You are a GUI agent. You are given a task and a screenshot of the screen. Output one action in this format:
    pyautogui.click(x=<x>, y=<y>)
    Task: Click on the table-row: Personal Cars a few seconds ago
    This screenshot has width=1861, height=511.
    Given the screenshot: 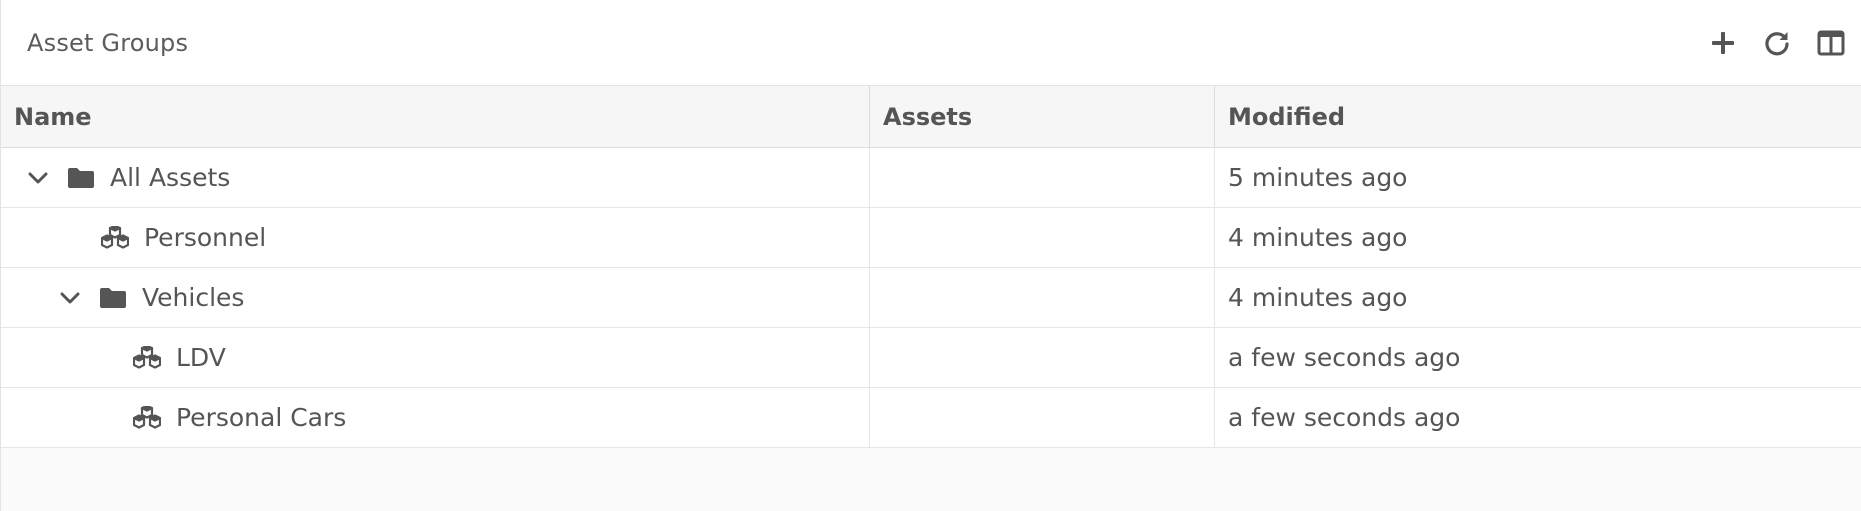 What is the action you would take?
    pyautogui.click(x=931, y=418)
    